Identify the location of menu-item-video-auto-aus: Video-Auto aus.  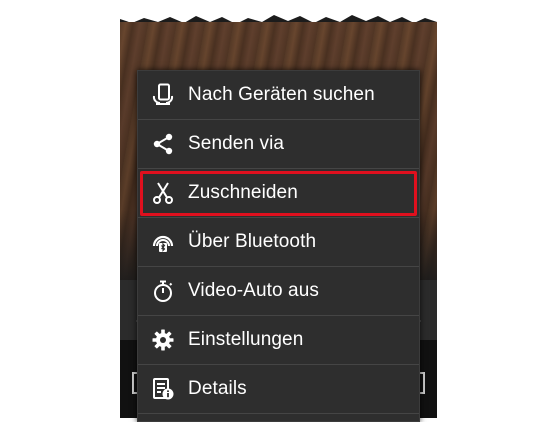
(278, 291).